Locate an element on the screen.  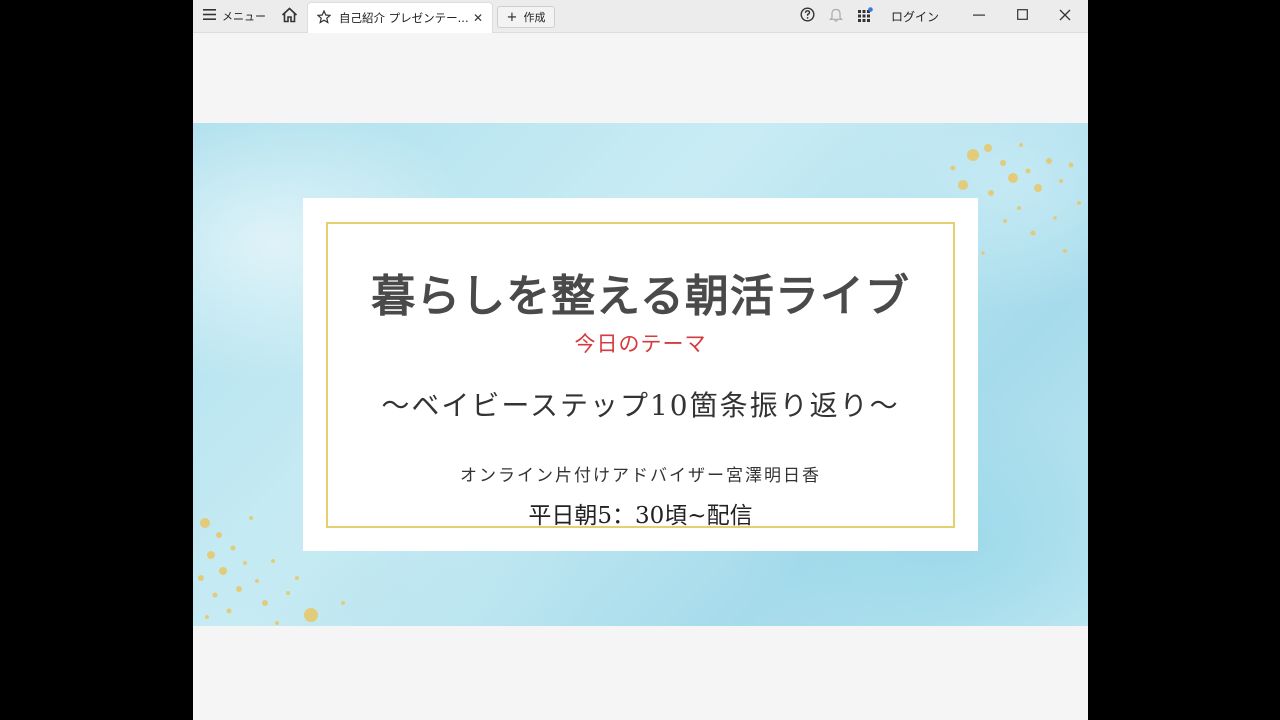
maximize-button is located at coordinates (1022, 16).